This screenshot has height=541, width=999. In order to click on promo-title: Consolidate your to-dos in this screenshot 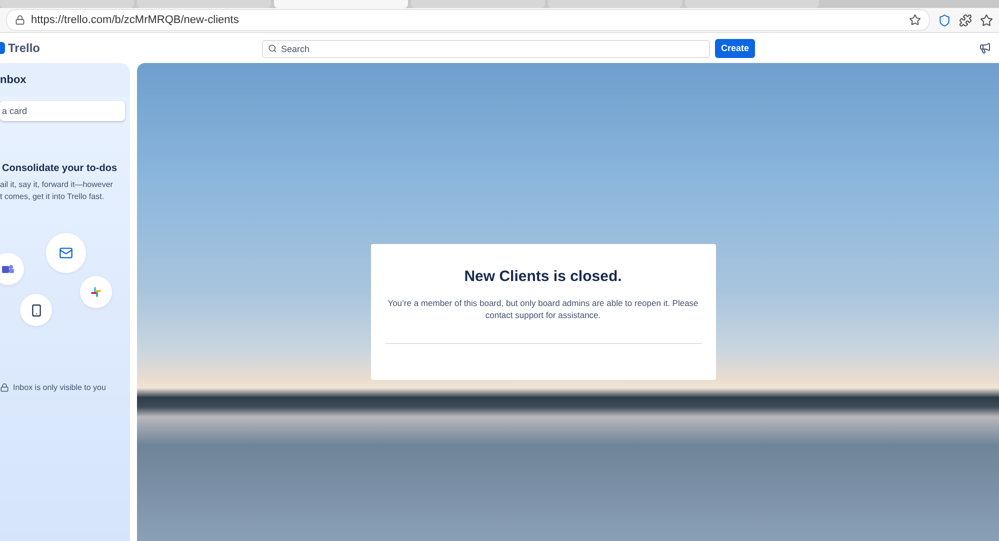, I will do `click(59, 168)`.